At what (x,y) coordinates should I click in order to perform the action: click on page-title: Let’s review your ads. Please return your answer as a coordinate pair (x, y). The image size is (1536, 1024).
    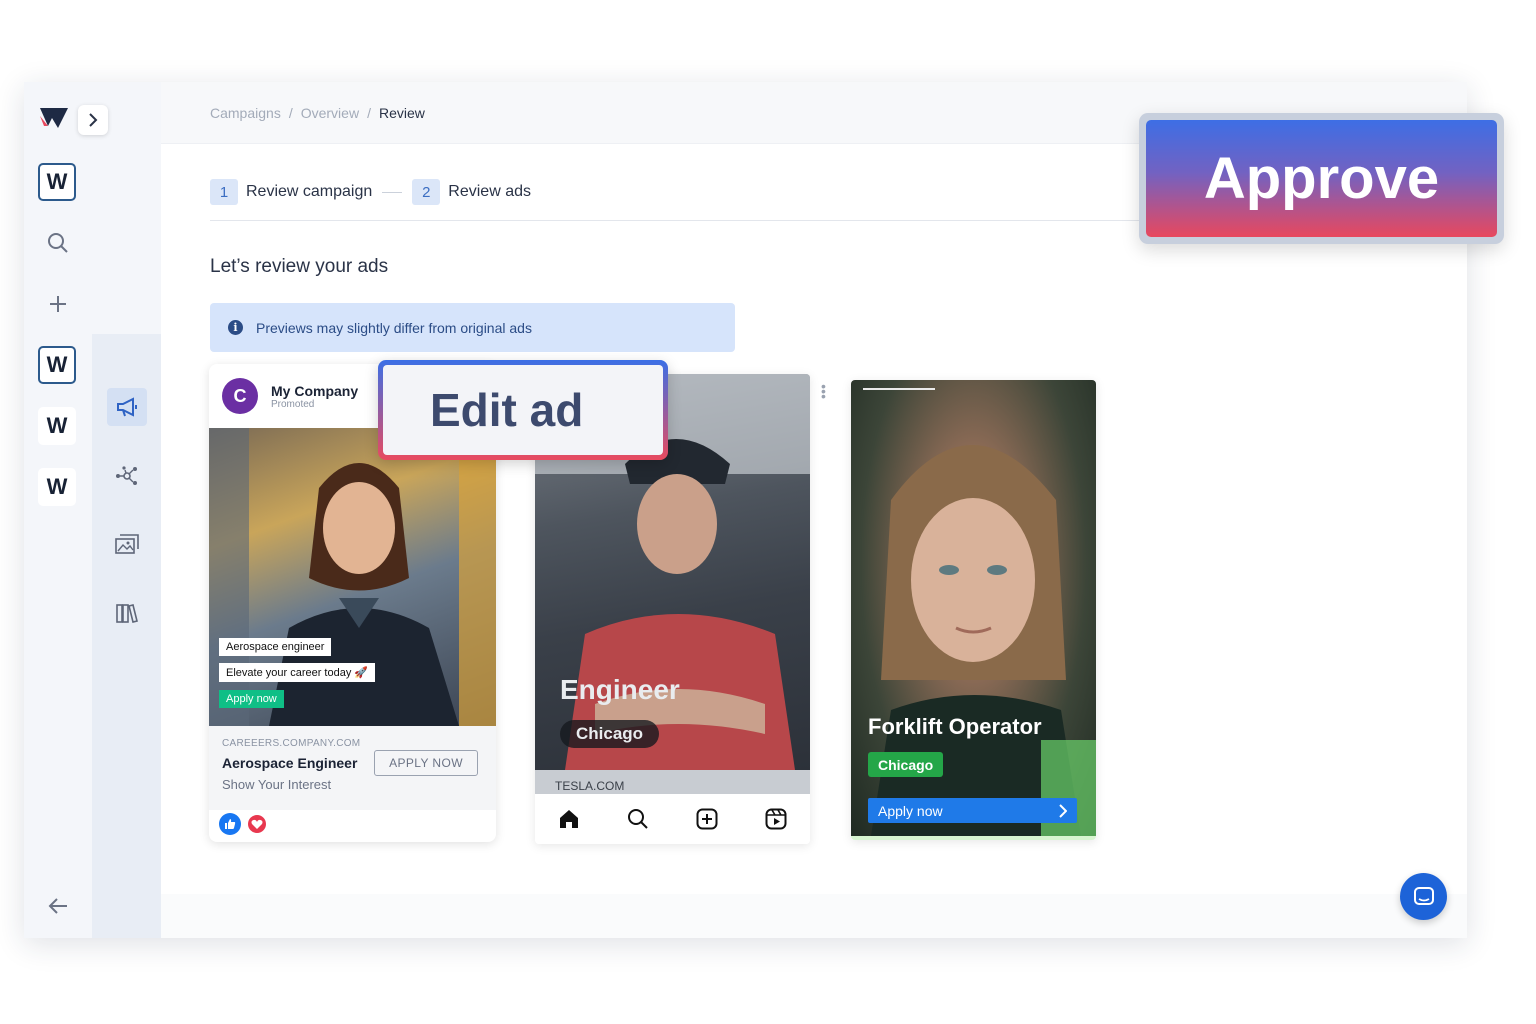
    Looking at the image, I should click on (299, 266).